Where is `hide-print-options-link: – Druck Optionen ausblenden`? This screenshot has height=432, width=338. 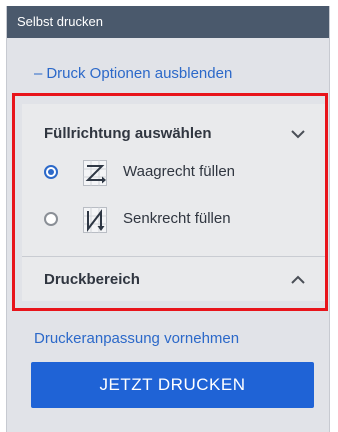
hide-print-options-link: – Druck Optionen ausblenden is located at coordinates (133, 73).